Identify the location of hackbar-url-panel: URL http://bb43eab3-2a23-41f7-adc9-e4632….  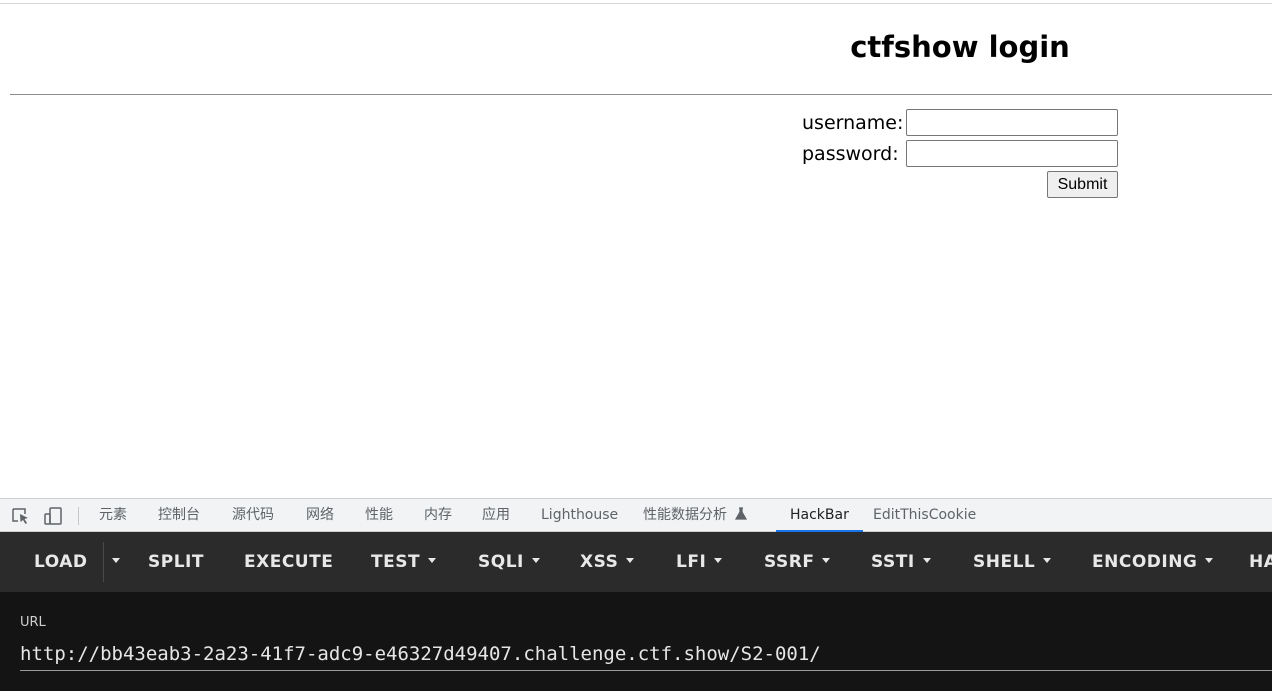
(636, 641).